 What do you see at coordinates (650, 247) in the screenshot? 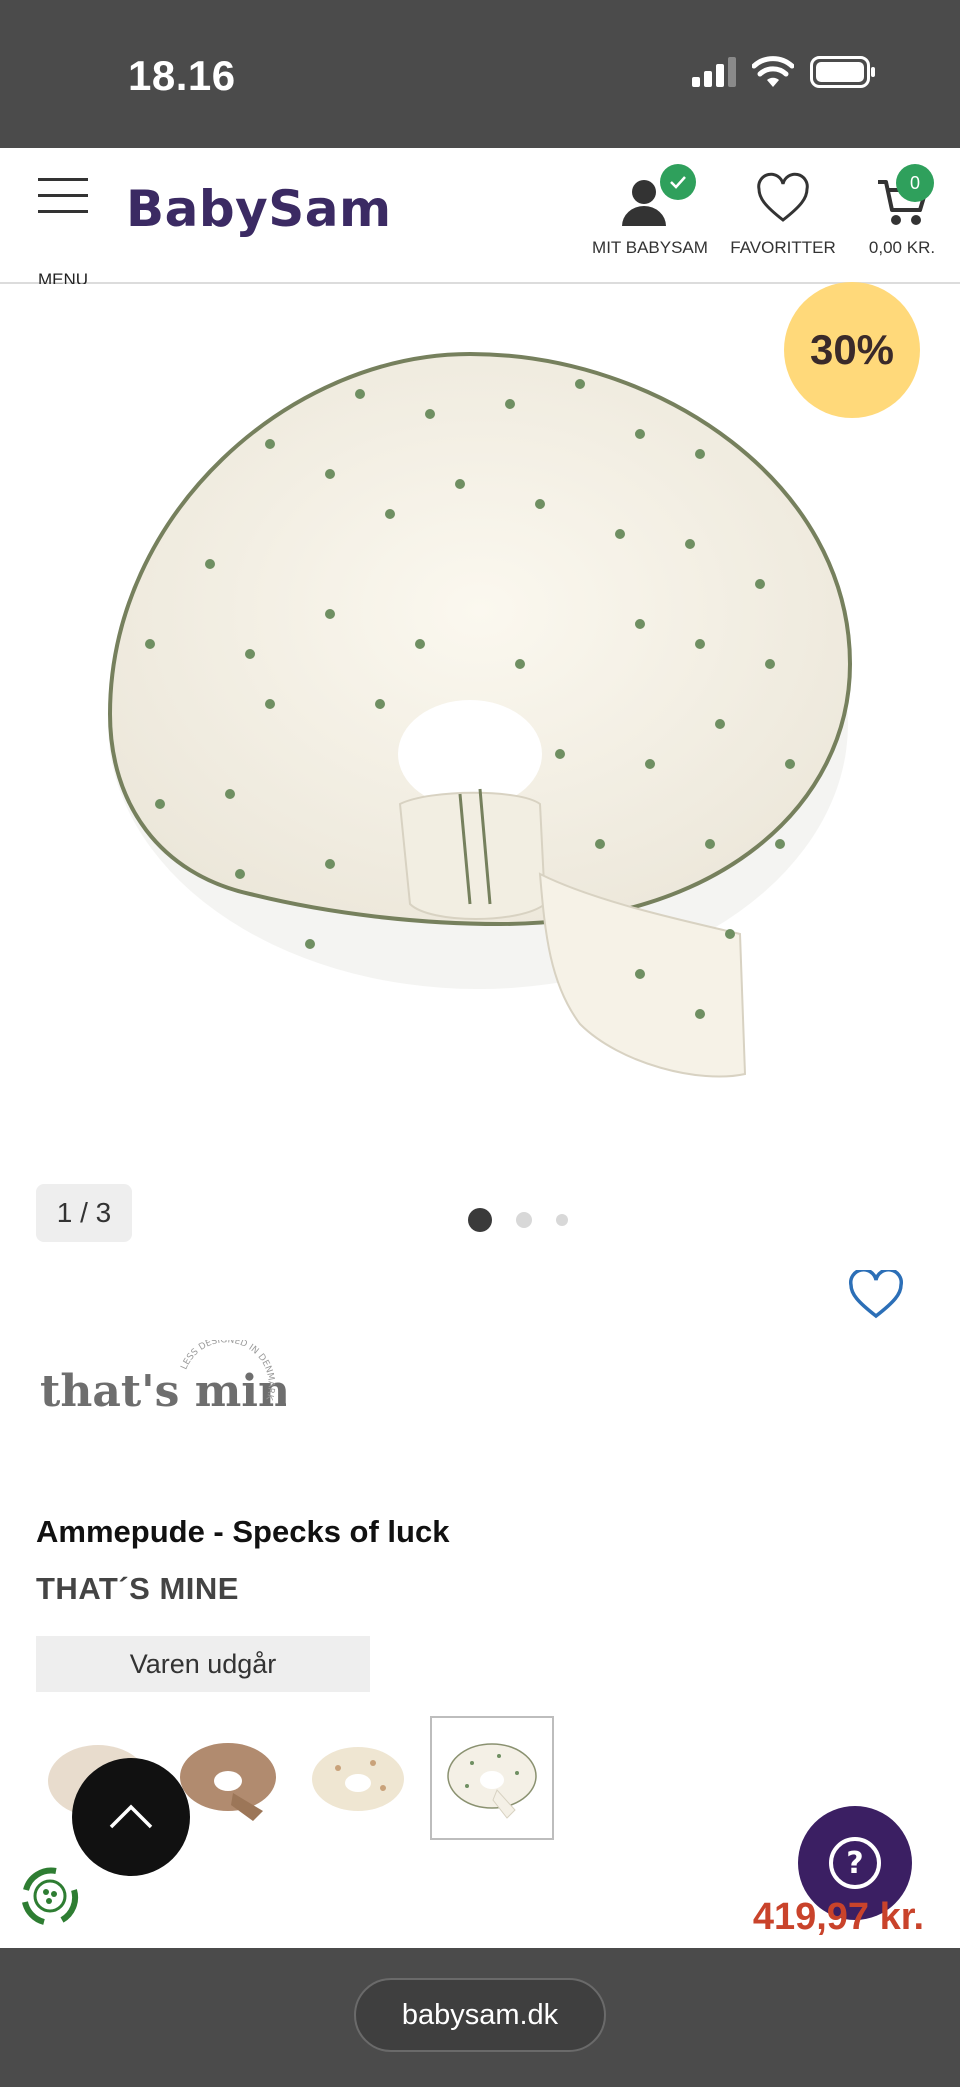
I see `my-babysam-label: MIT BABYSAM` at bounding box center [650, 247].